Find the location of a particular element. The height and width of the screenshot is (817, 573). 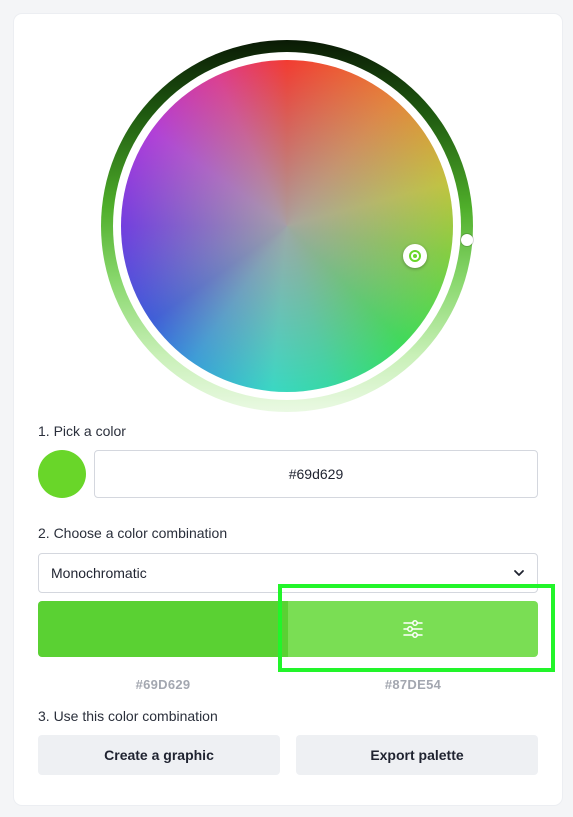

hex-color-input is located at coordinates (316, 474).